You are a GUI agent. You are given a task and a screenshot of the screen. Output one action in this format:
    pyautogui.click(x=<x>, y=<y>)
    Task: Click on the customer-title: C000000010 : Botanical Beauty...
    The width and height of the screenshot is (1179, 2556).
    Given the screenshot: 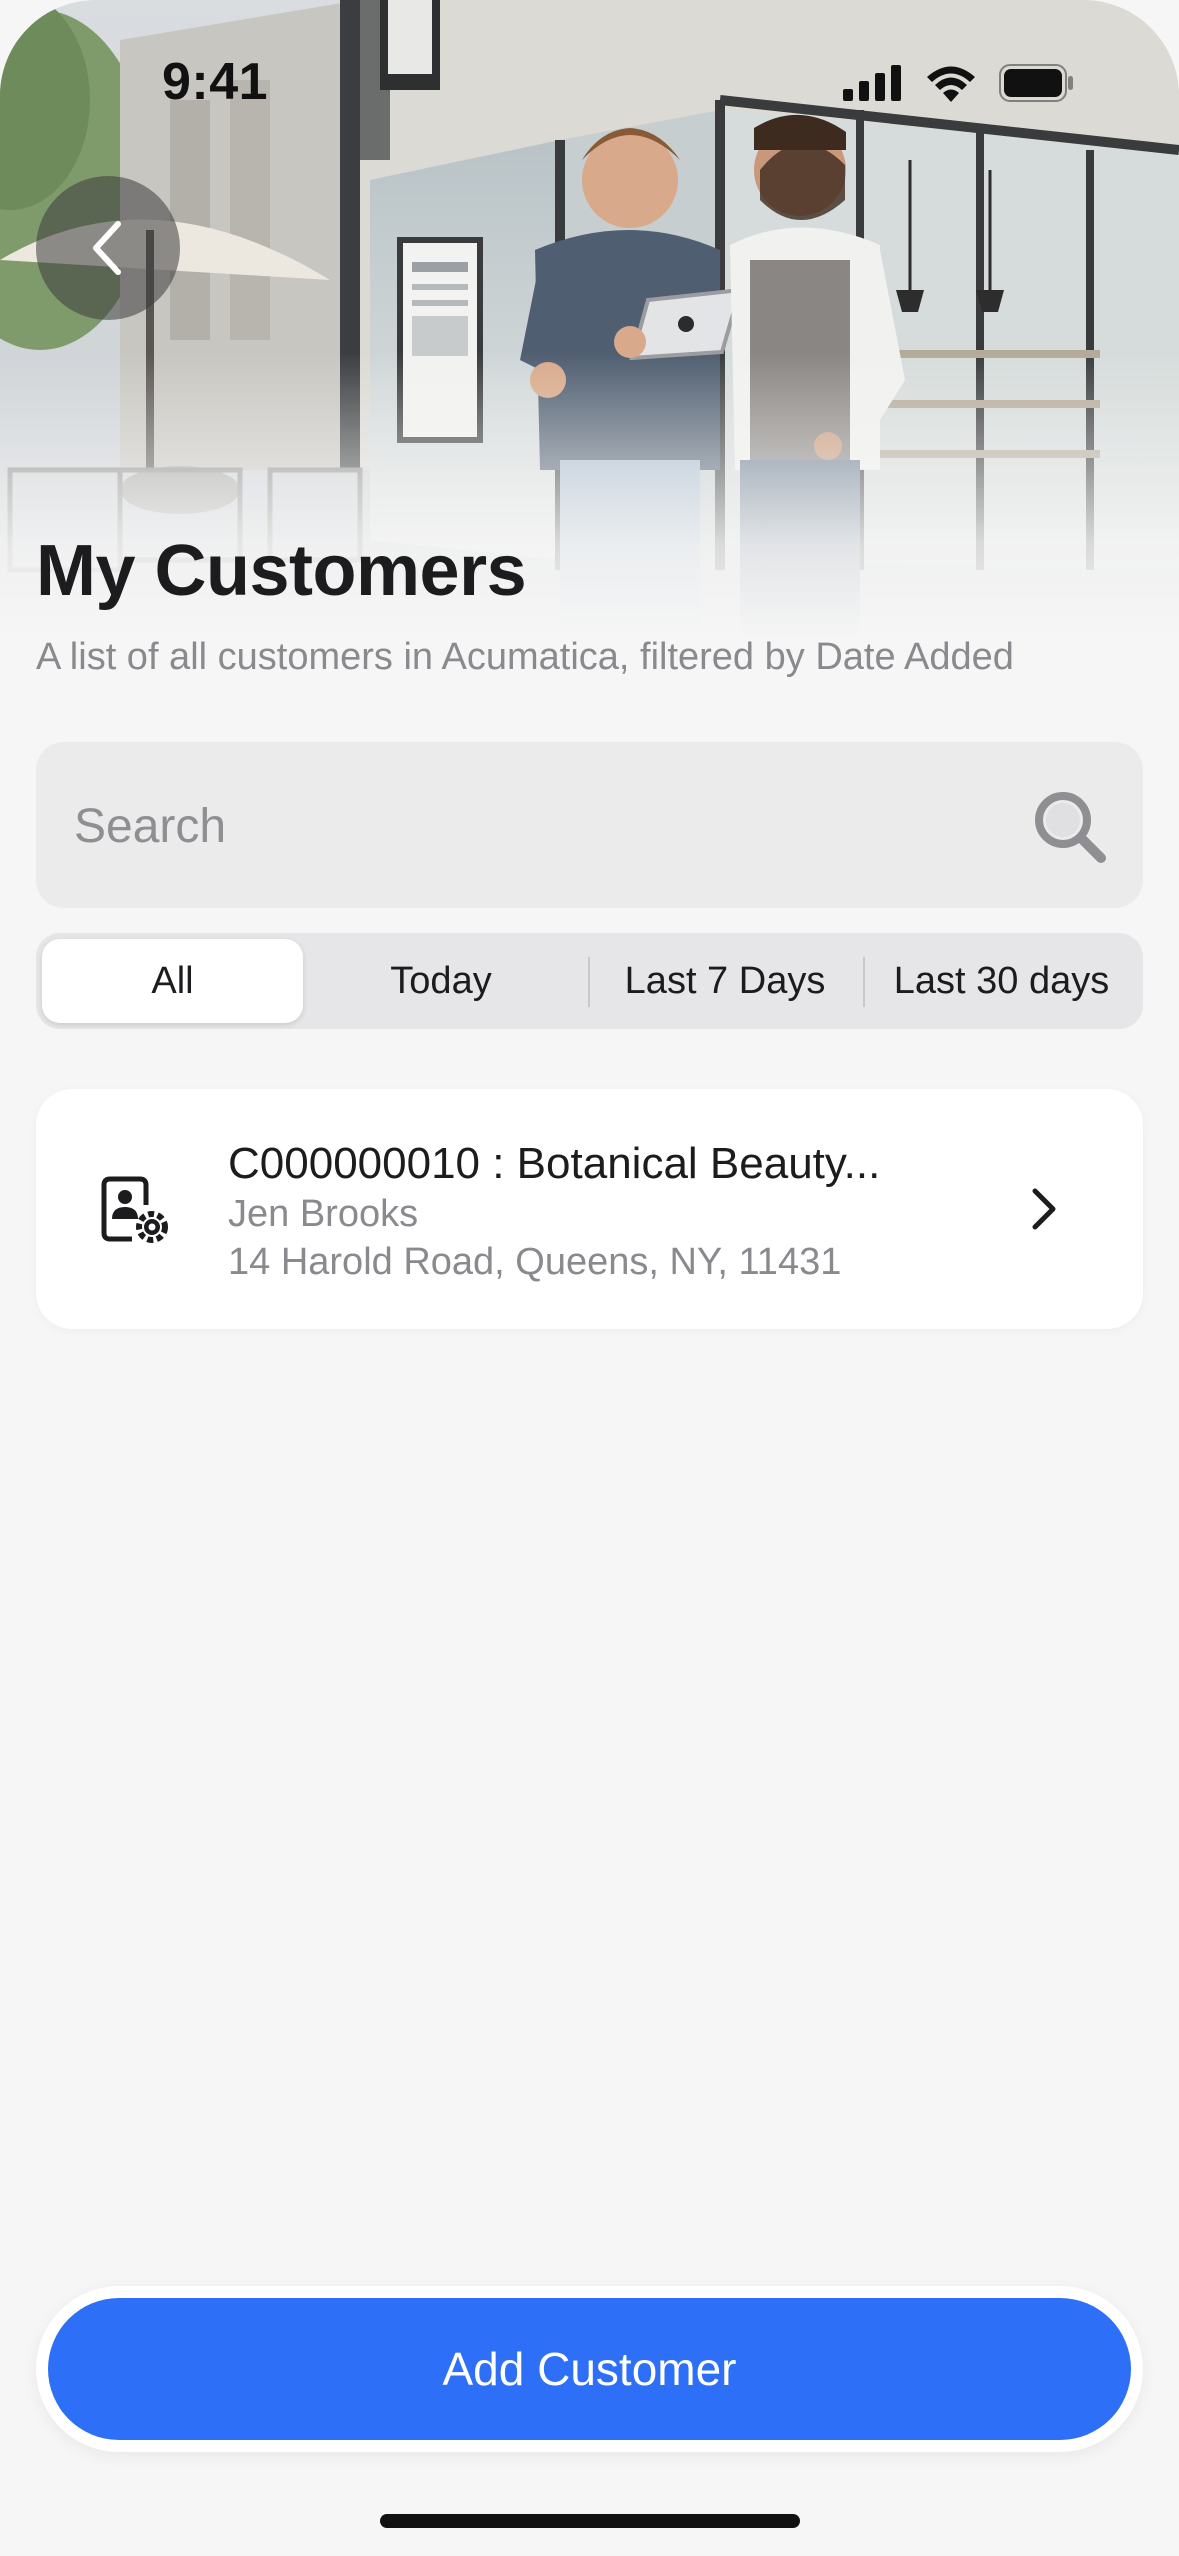 What is the action you would take?
    pyautogui.click(x=554, y=1163)
    